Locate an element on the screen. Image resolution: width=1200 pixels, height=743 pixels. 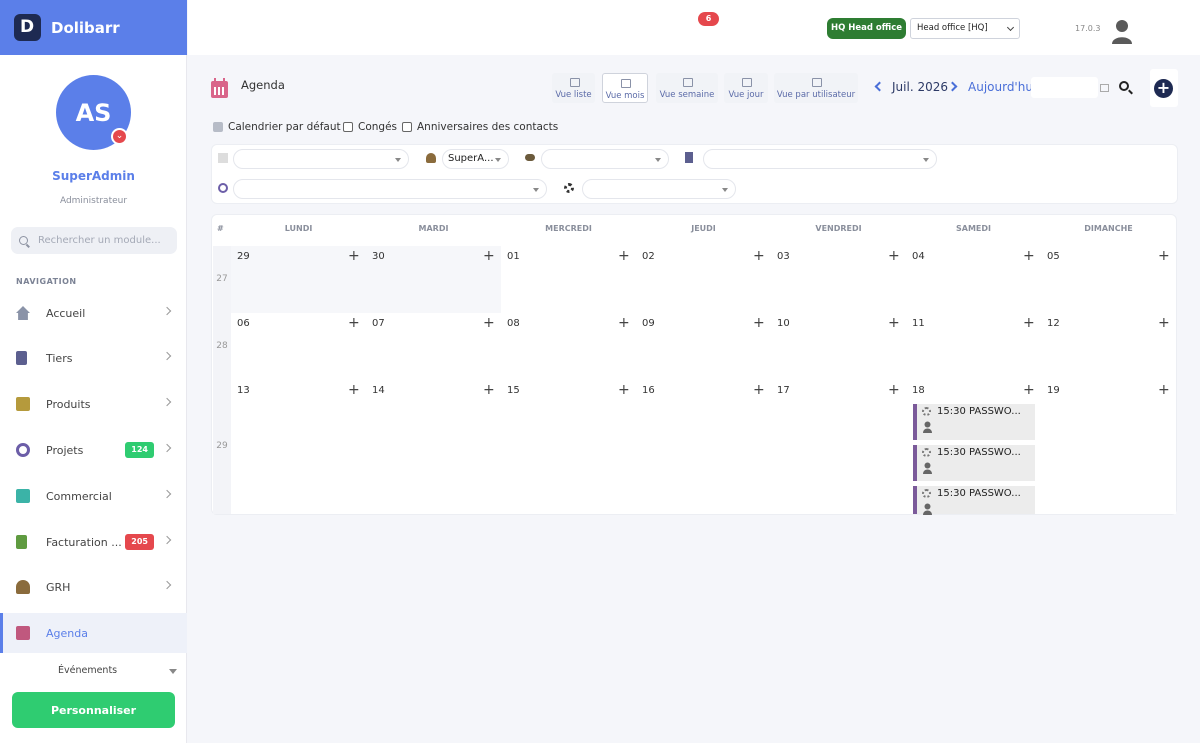
sidebar-item-produits: Produits is located at coordinates (93, 404).